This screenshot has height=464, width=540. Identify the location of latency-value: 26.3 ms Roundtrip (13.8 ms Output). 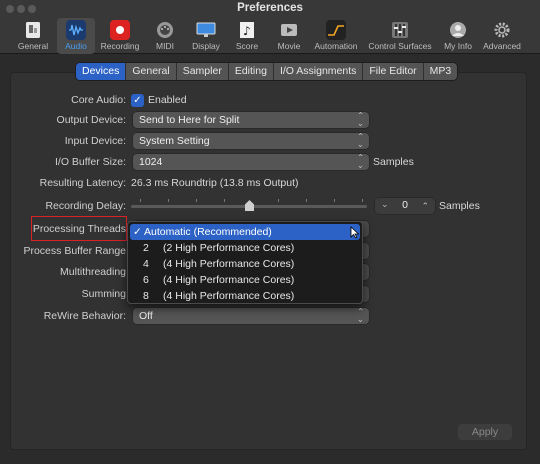
(215, 183).